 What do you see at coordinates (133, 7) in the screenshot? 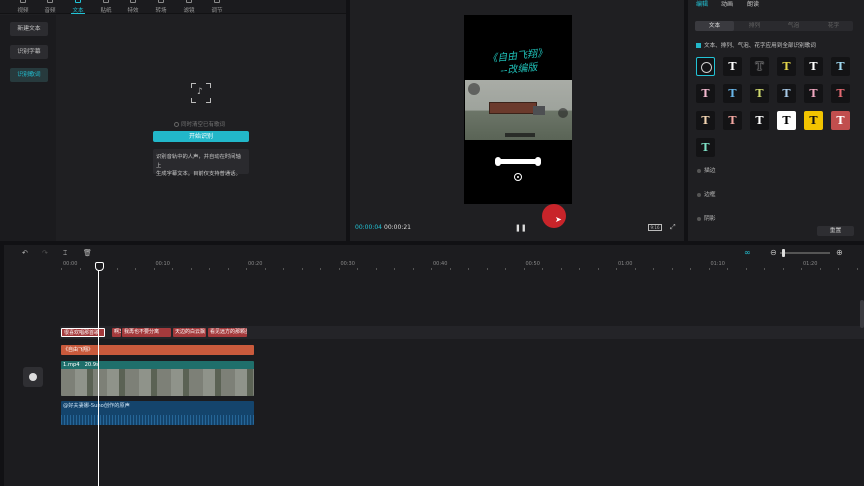
I see `nav-effects: 特效` at bounding box center [133, 7].